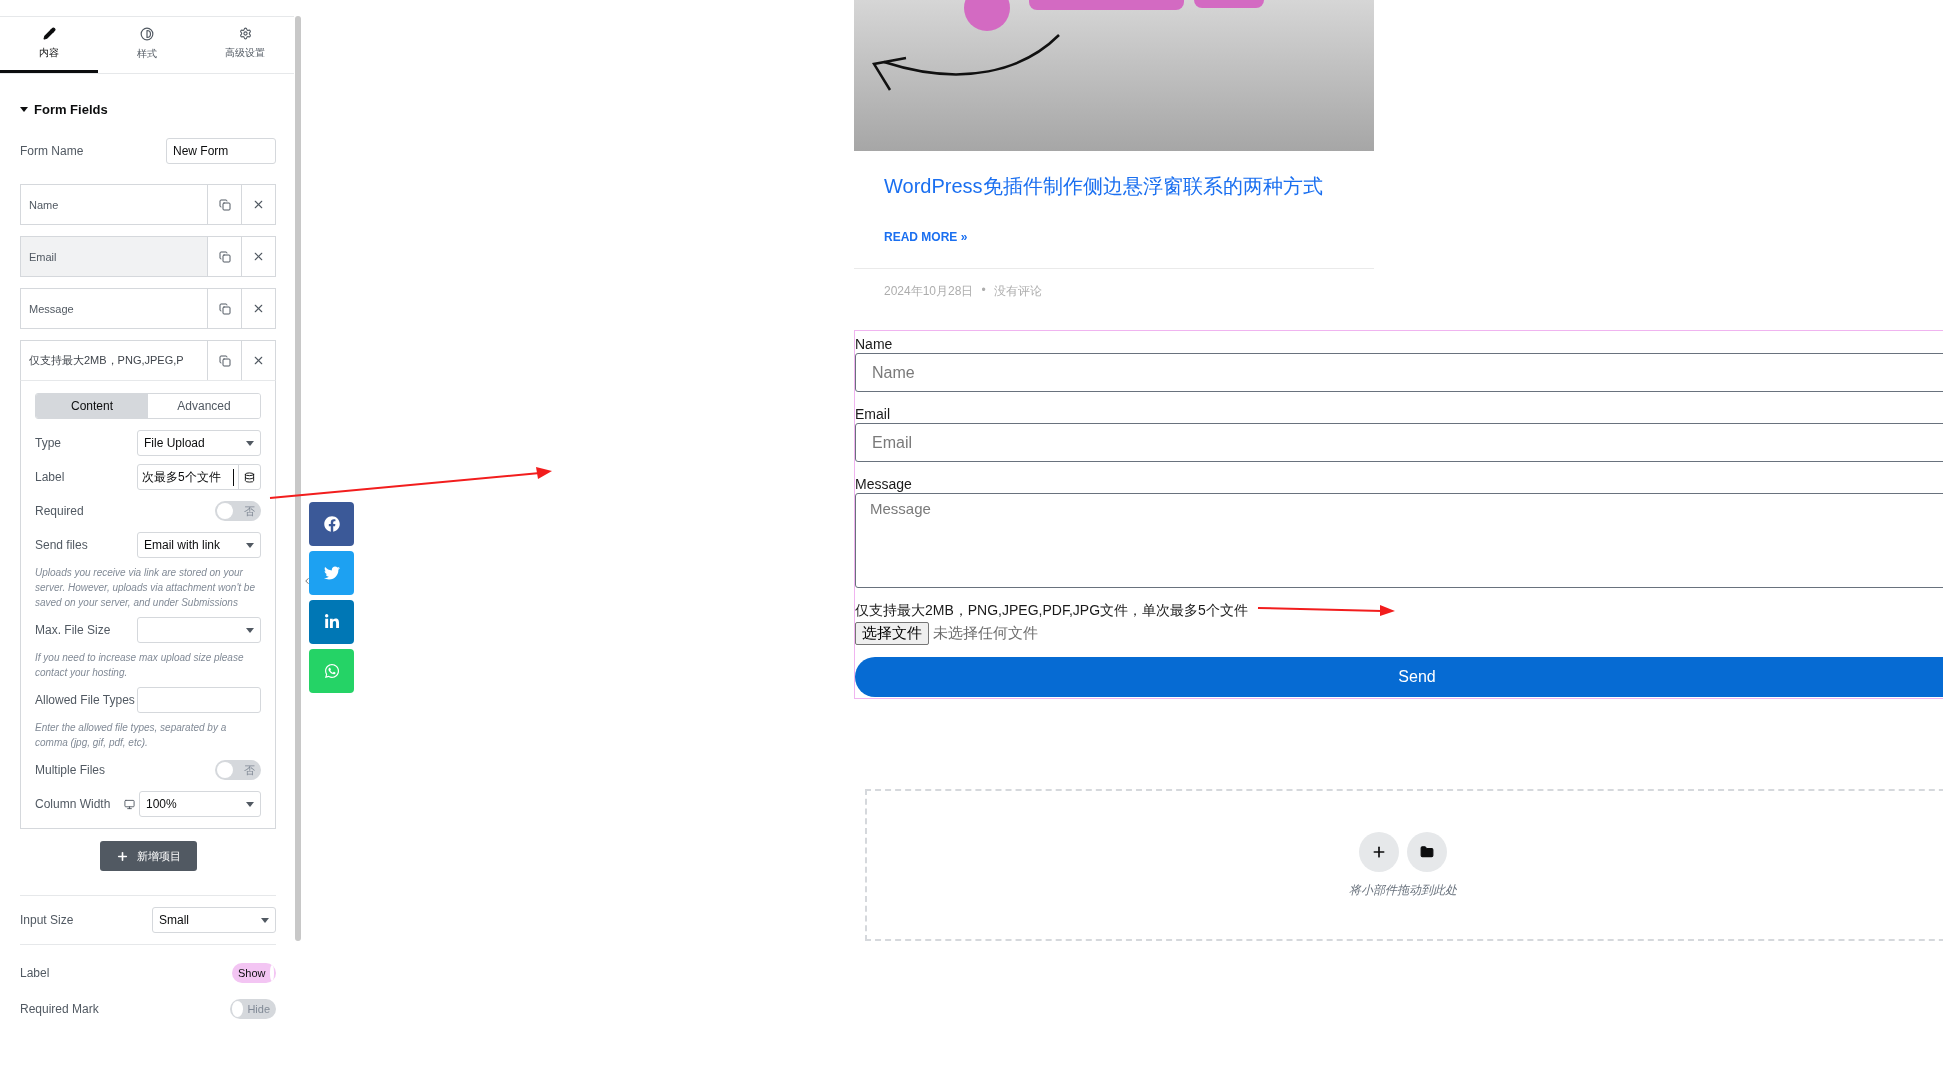 The width and height of the screenshot is (1943, 1077). What do you see at coordinates (884, 484) in the screenshot?
I see `field-label: Message` at bounding box center [884, 484].